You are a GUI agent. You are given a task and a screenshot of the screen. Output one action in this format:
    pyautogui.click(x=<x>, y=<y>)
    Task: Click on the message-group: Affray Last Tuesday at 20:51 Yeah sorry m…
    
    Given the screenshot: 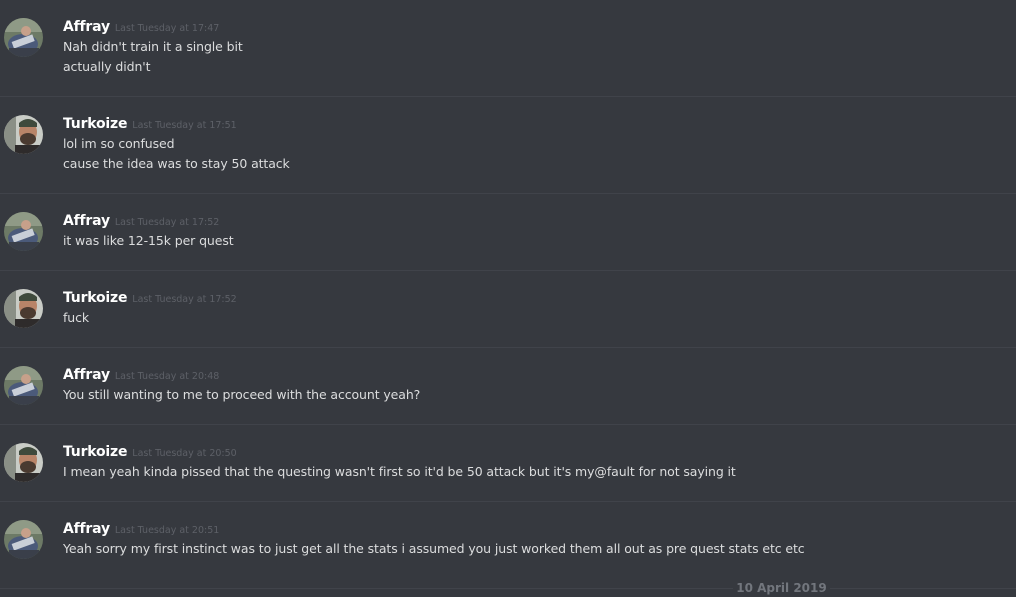 What is the action you would take?
    pyautogui.click(x=508, y=540)
    